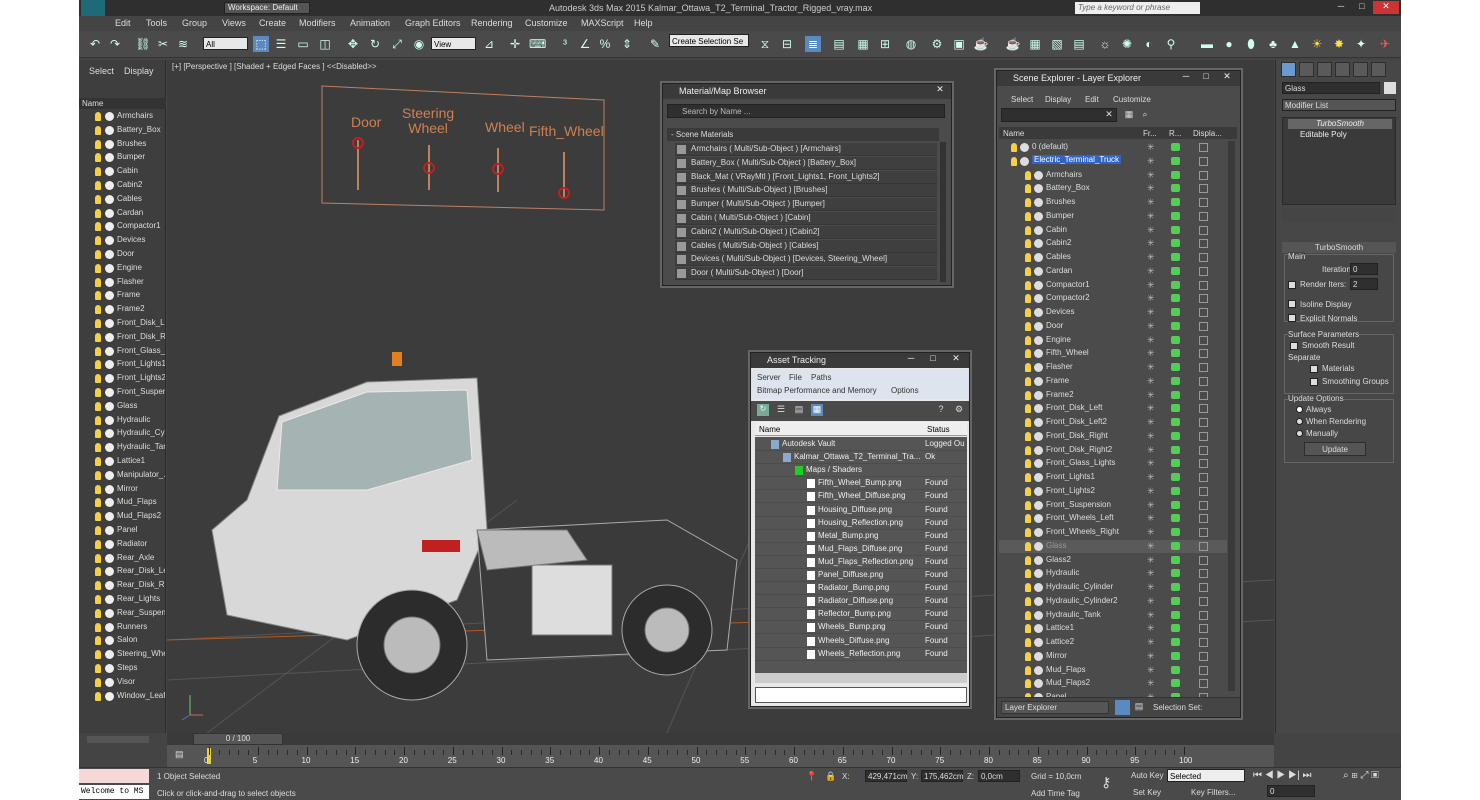 The image size is (1480, 800). I want to click on menu-views: Views, so click(234, 23).